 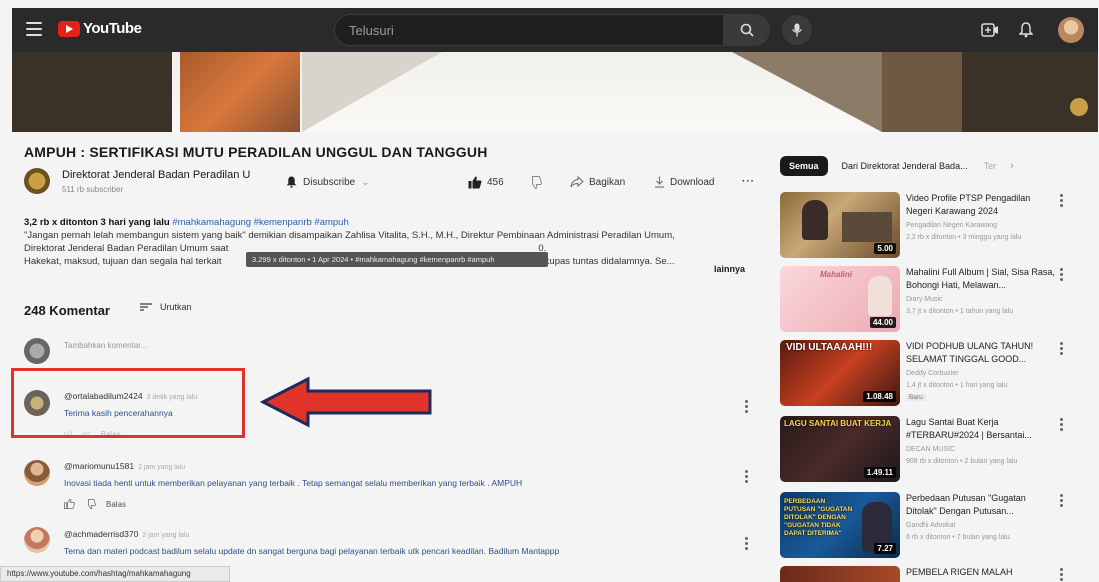 I want to click on video-frame-right, so click(x=922, y=92).